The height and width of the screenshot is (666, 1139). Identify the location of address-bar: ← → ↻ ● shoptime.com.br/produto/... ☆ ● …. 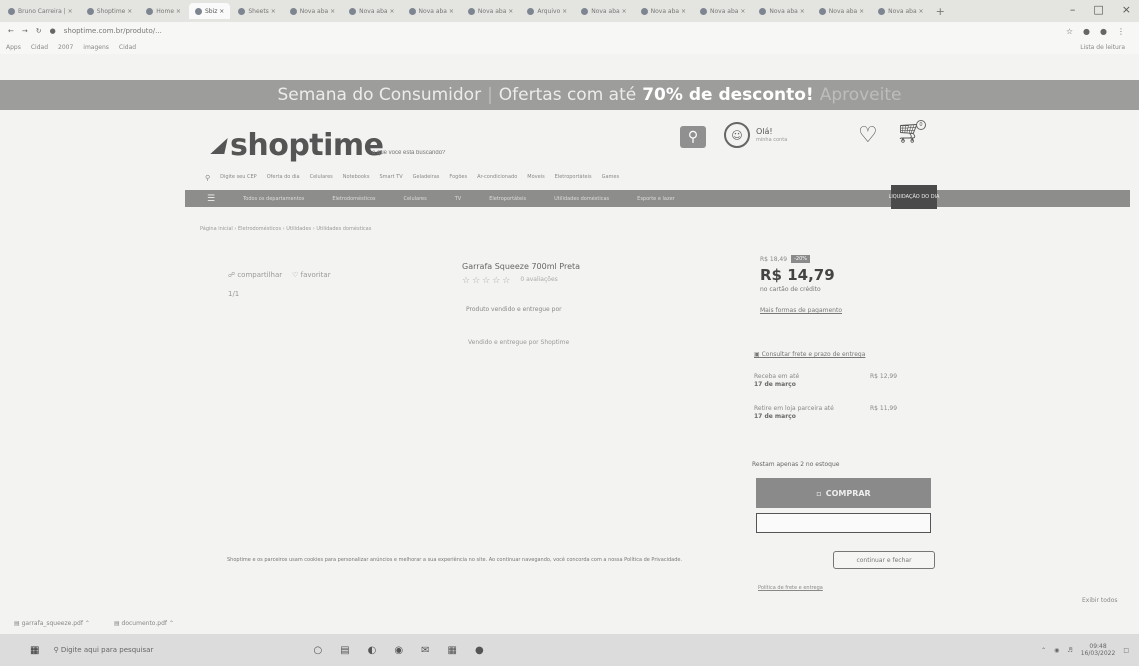
(569, 31).